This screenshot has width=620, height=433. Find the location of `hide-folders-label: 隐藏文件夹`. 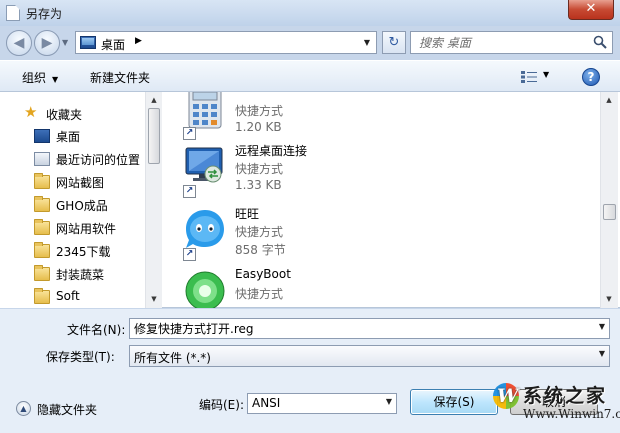

hide-folders-label: 隐藏文件夹 is located at coordinates (67, 410).